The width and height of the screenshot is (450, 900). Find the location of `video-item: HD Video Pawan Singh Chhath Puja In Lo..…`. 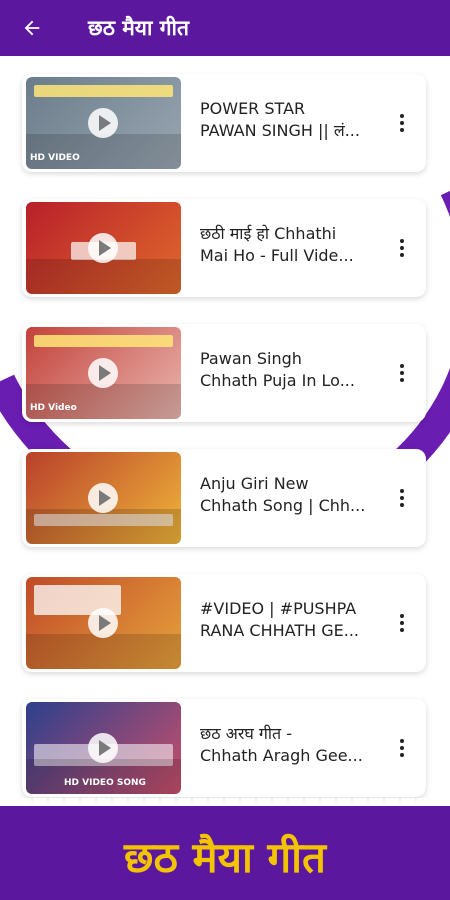

video-item: HD Video Pawan Singh Chhath Puja In Lo..… is located at coordinates (224, 373).